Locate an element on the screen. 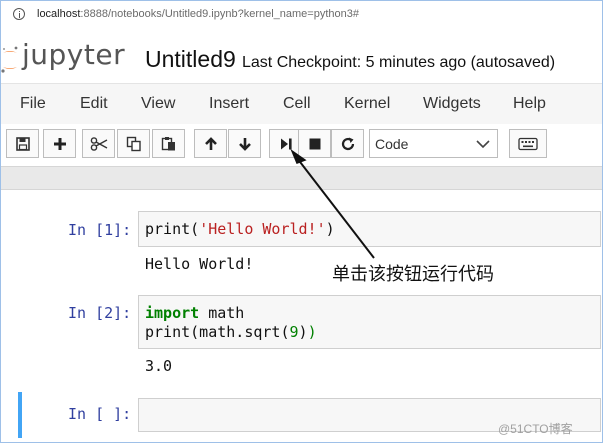 This screenshot has height=443, width=603. info-icon is located at coordinates (19, 14).